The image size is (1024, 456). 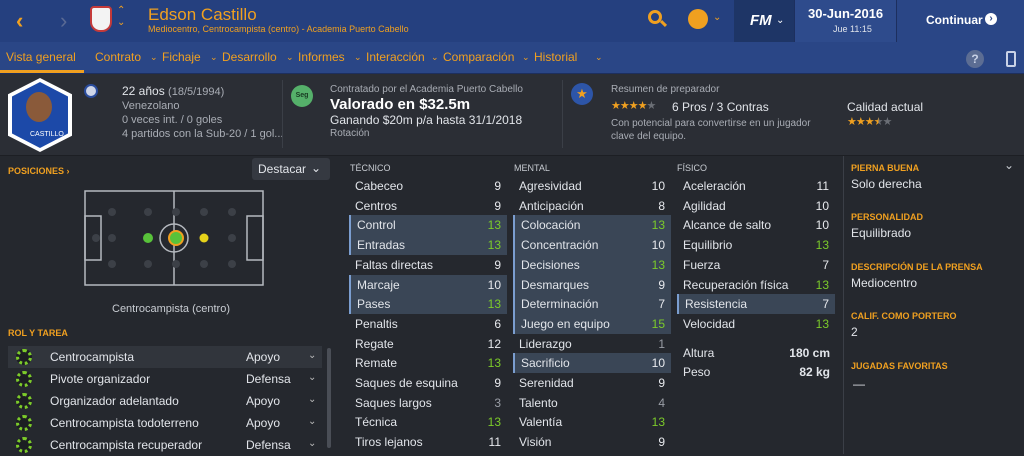 I want to click on role-icon, so click(x=24, y=379).